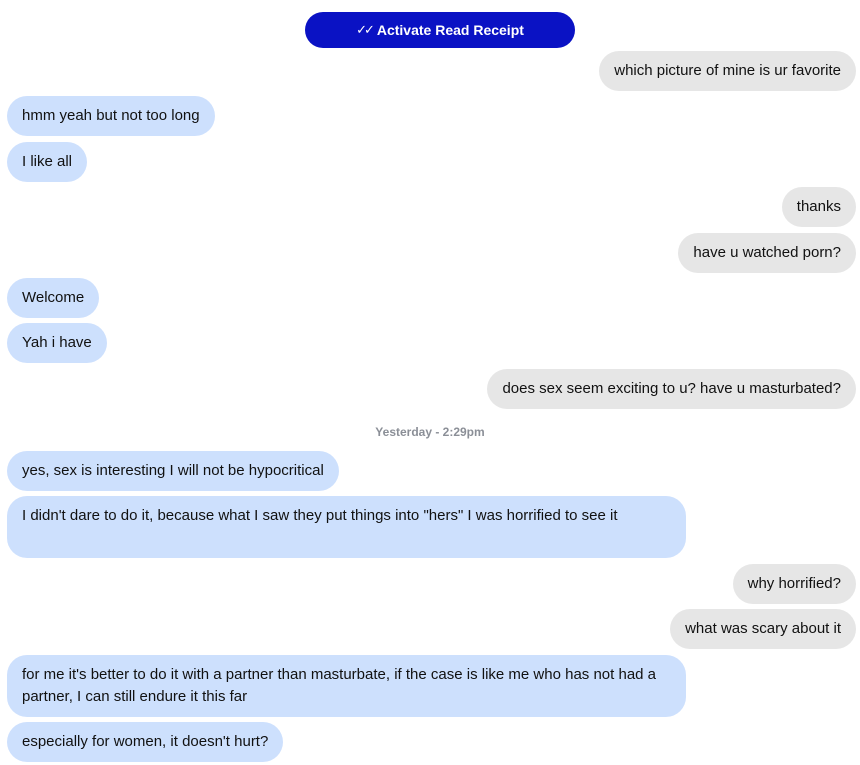 This screenshot has width=860, height=765. I want to click on message-outgoing: thanks, so click(818, 207).